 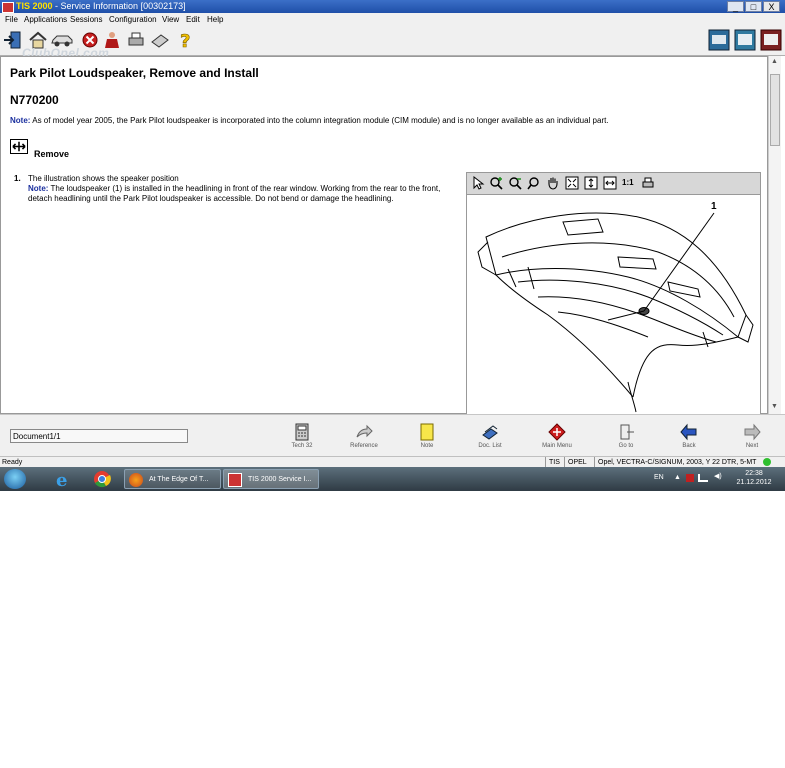 I want to click on document-position: Document1/1, so click(x=99, y=436).